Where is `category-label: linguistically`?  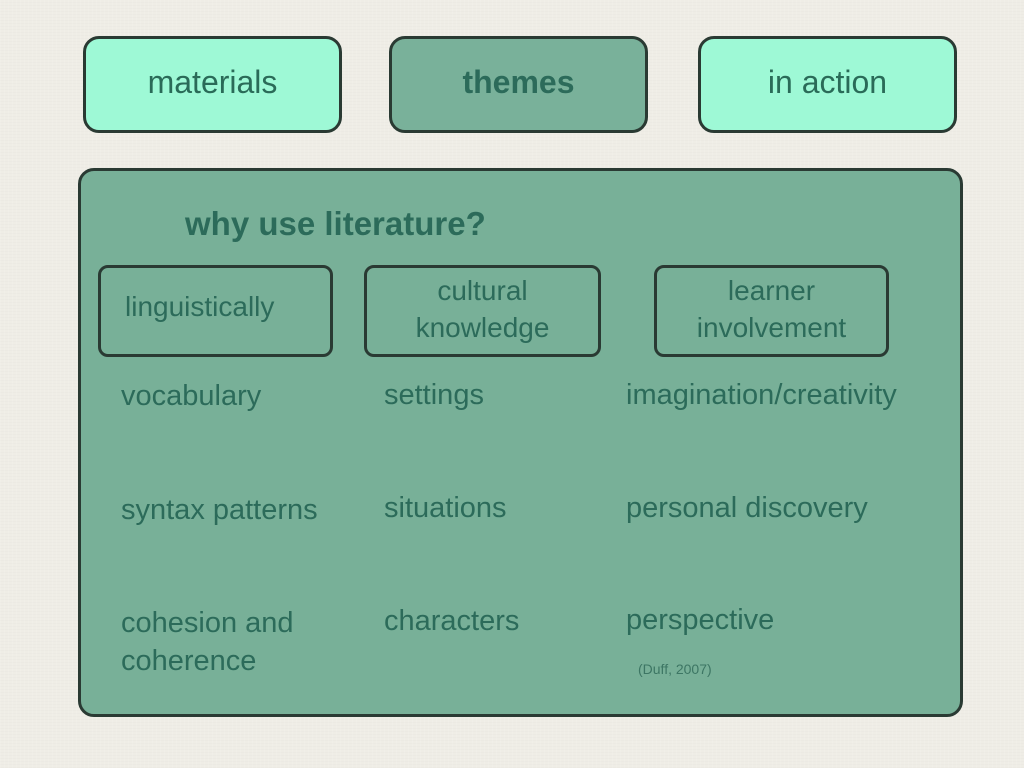
category-label: linguistically is located at coordinates (200, 306).